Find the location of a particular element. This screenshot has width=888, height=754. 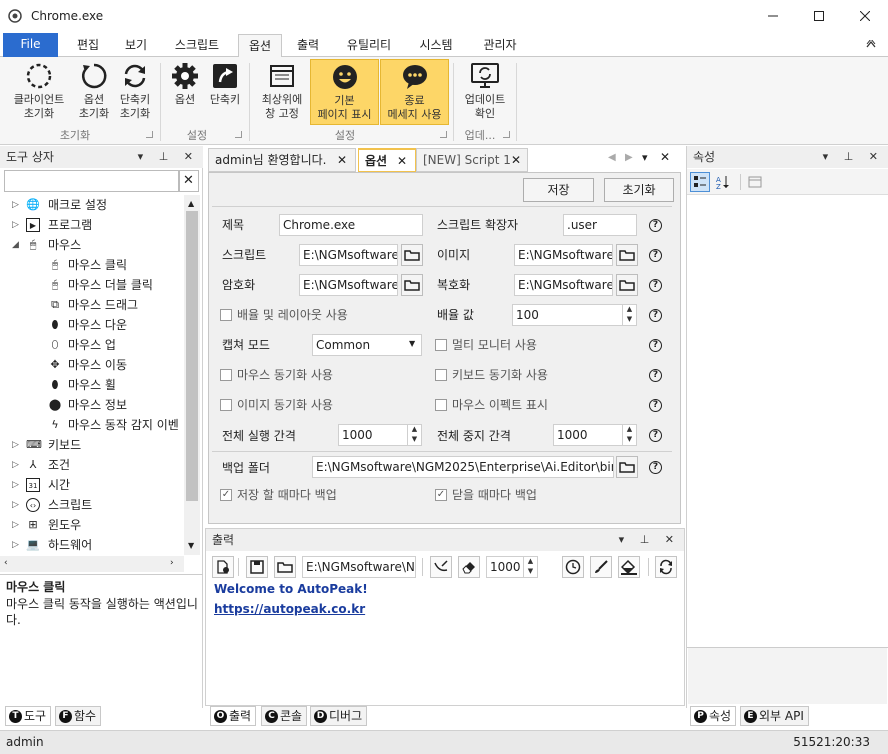

website-link: https://autopeak.co.kr is located at coordinates (289, 609).